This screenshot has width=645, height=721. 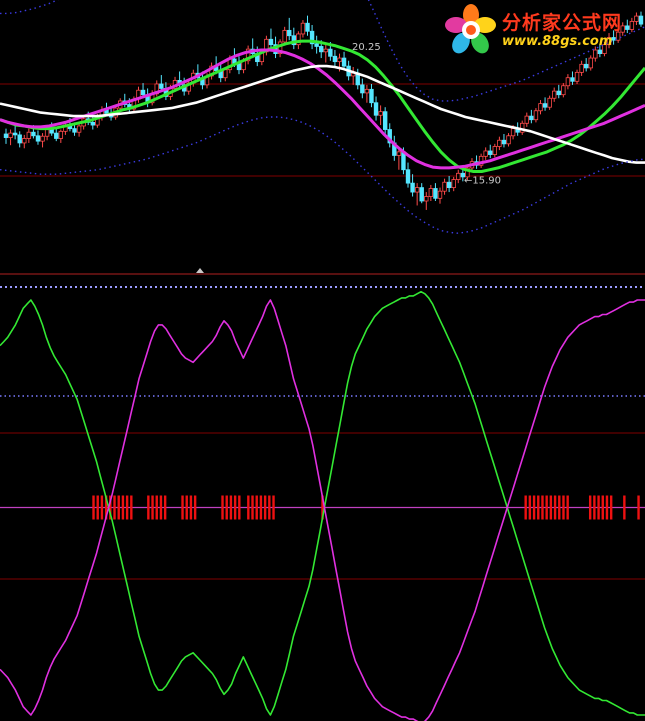 What do you see at coordinates (624, 507) in the screenshot?
I see `signal-bar-group` at bounding box center [624, 507].